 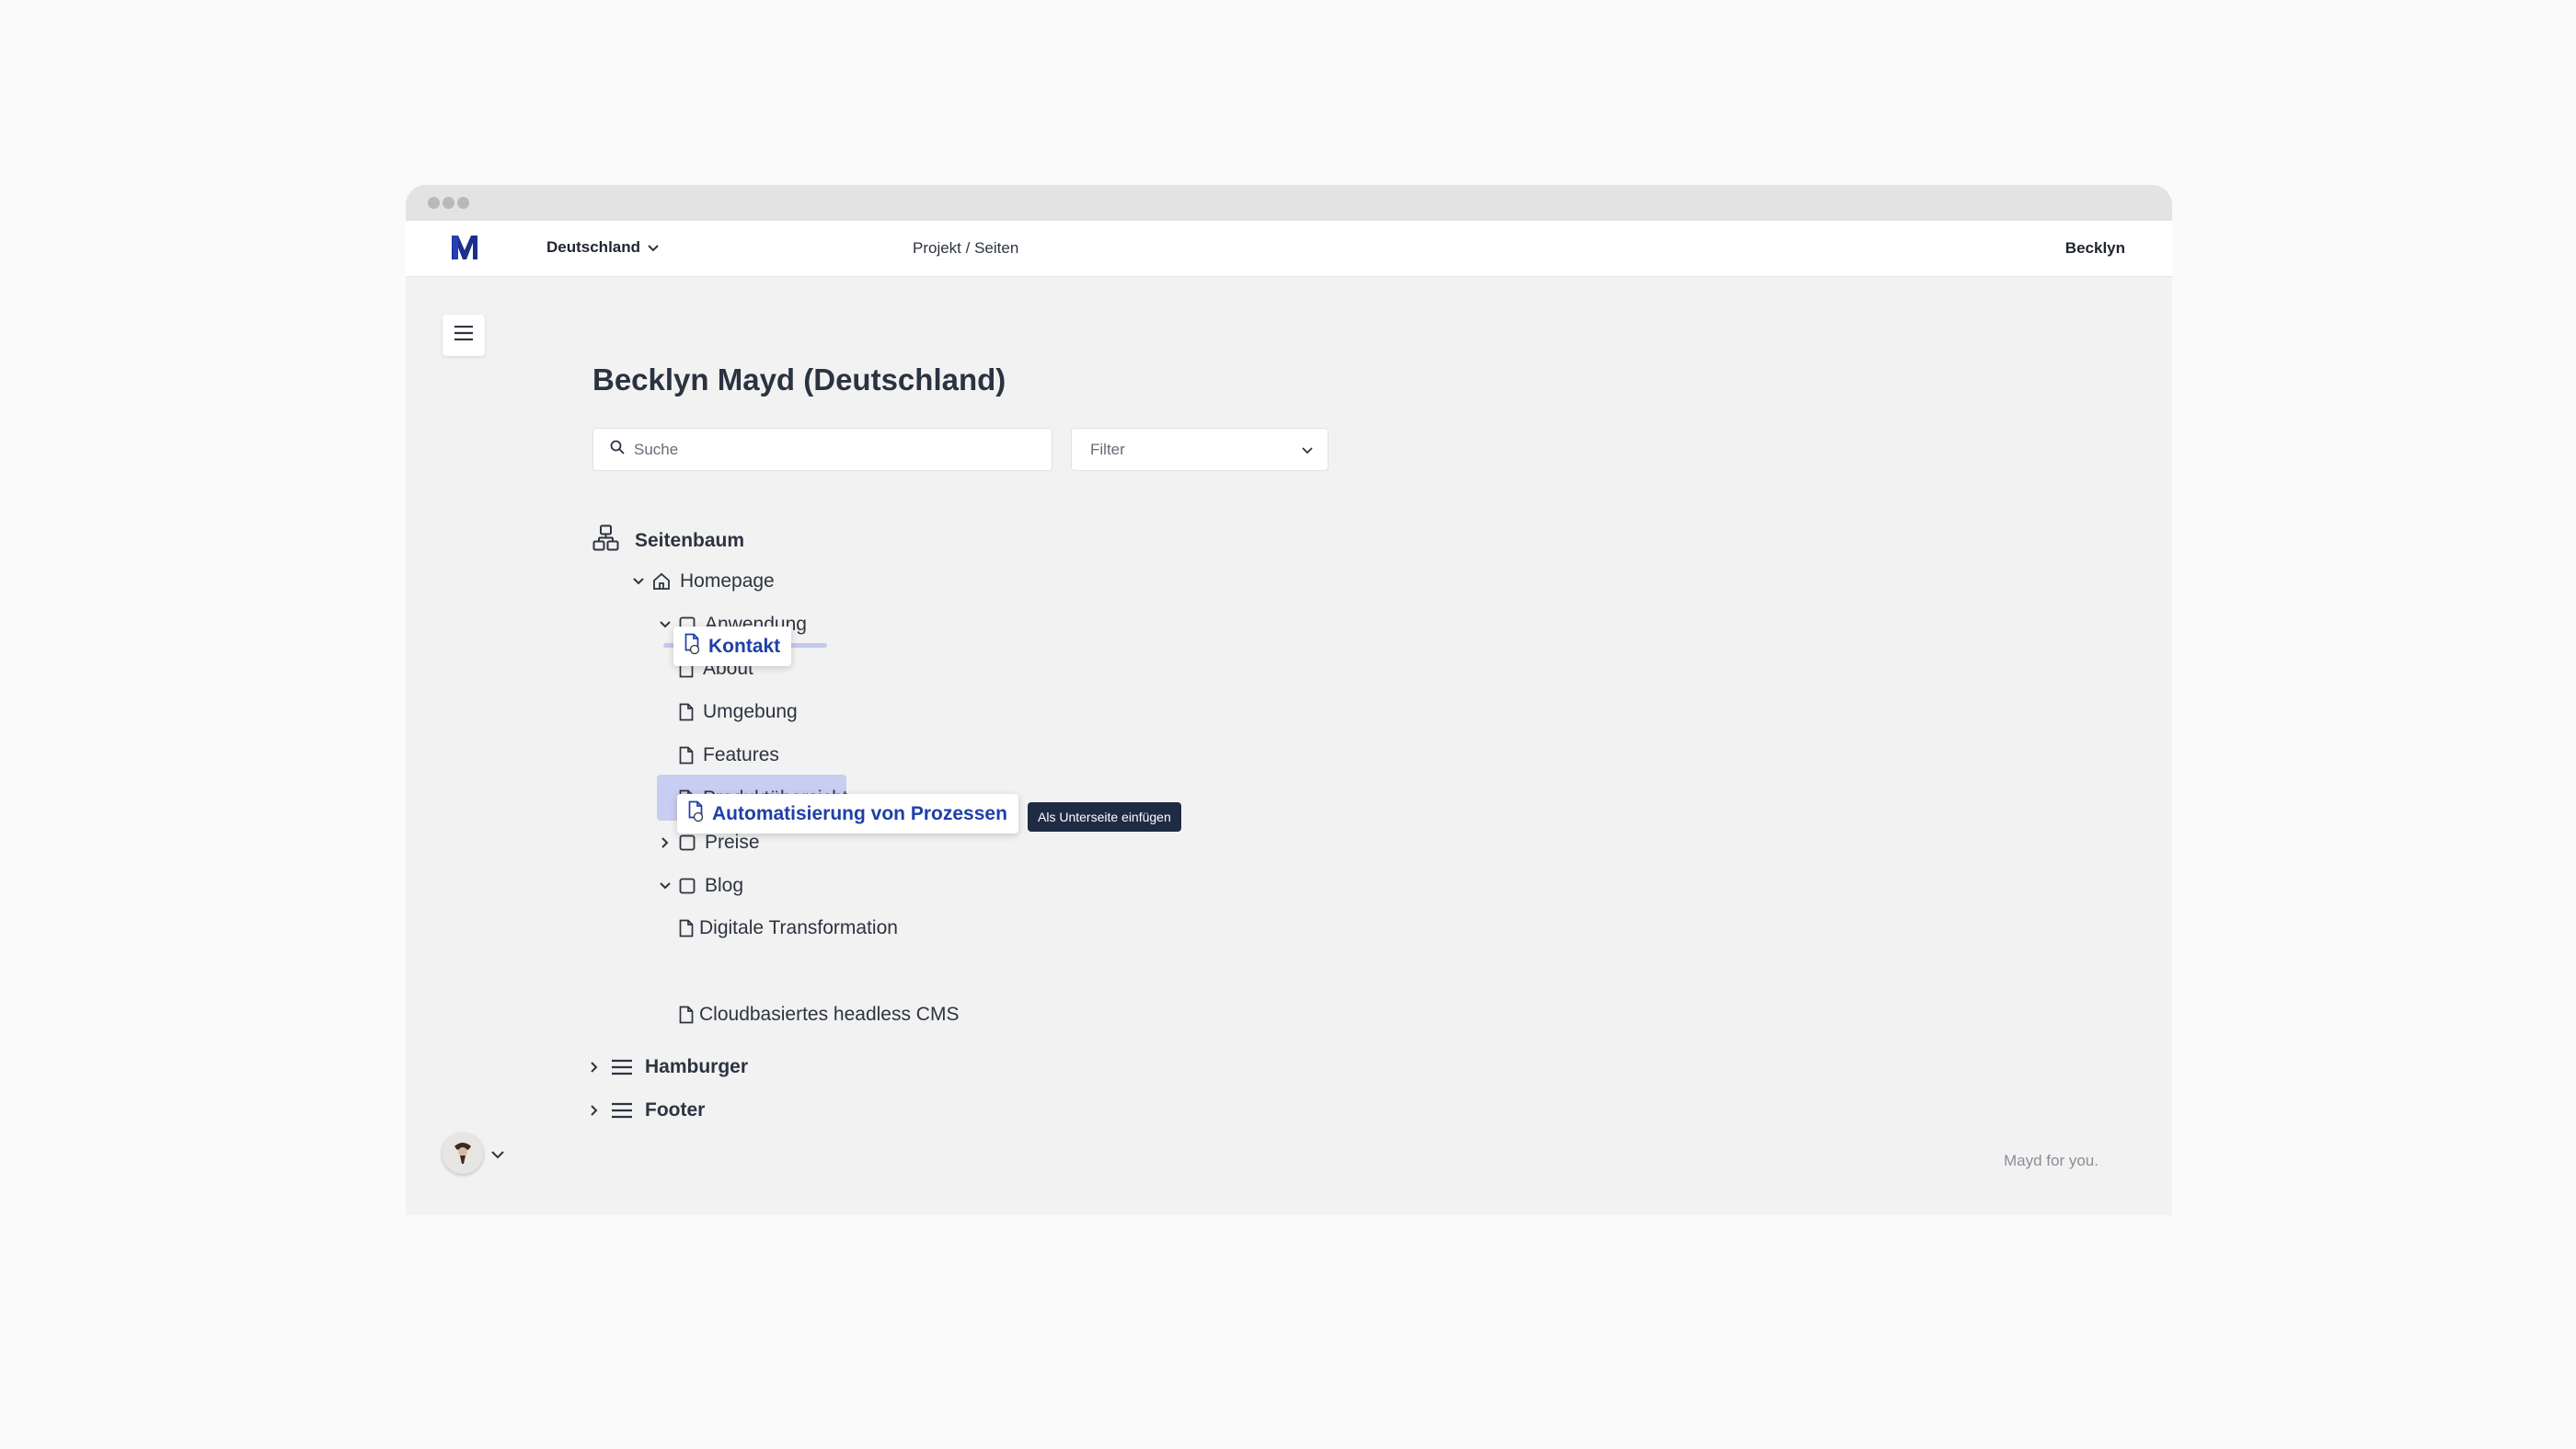 What do you see at coordinates (593, 247) in the screenshot?
I see `country-label: Deutschland` at bounding box center [593, 247].